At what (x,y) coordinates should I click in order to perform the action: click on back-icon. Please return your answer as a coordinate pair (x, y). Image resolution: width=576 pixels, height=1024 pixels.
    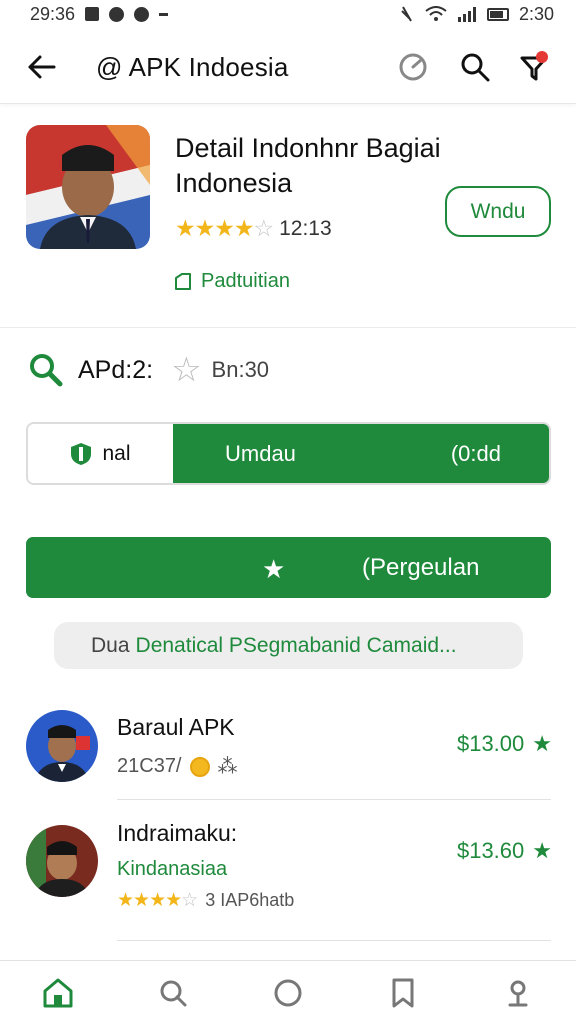
    Looking at the image, I should click on (41, 67).